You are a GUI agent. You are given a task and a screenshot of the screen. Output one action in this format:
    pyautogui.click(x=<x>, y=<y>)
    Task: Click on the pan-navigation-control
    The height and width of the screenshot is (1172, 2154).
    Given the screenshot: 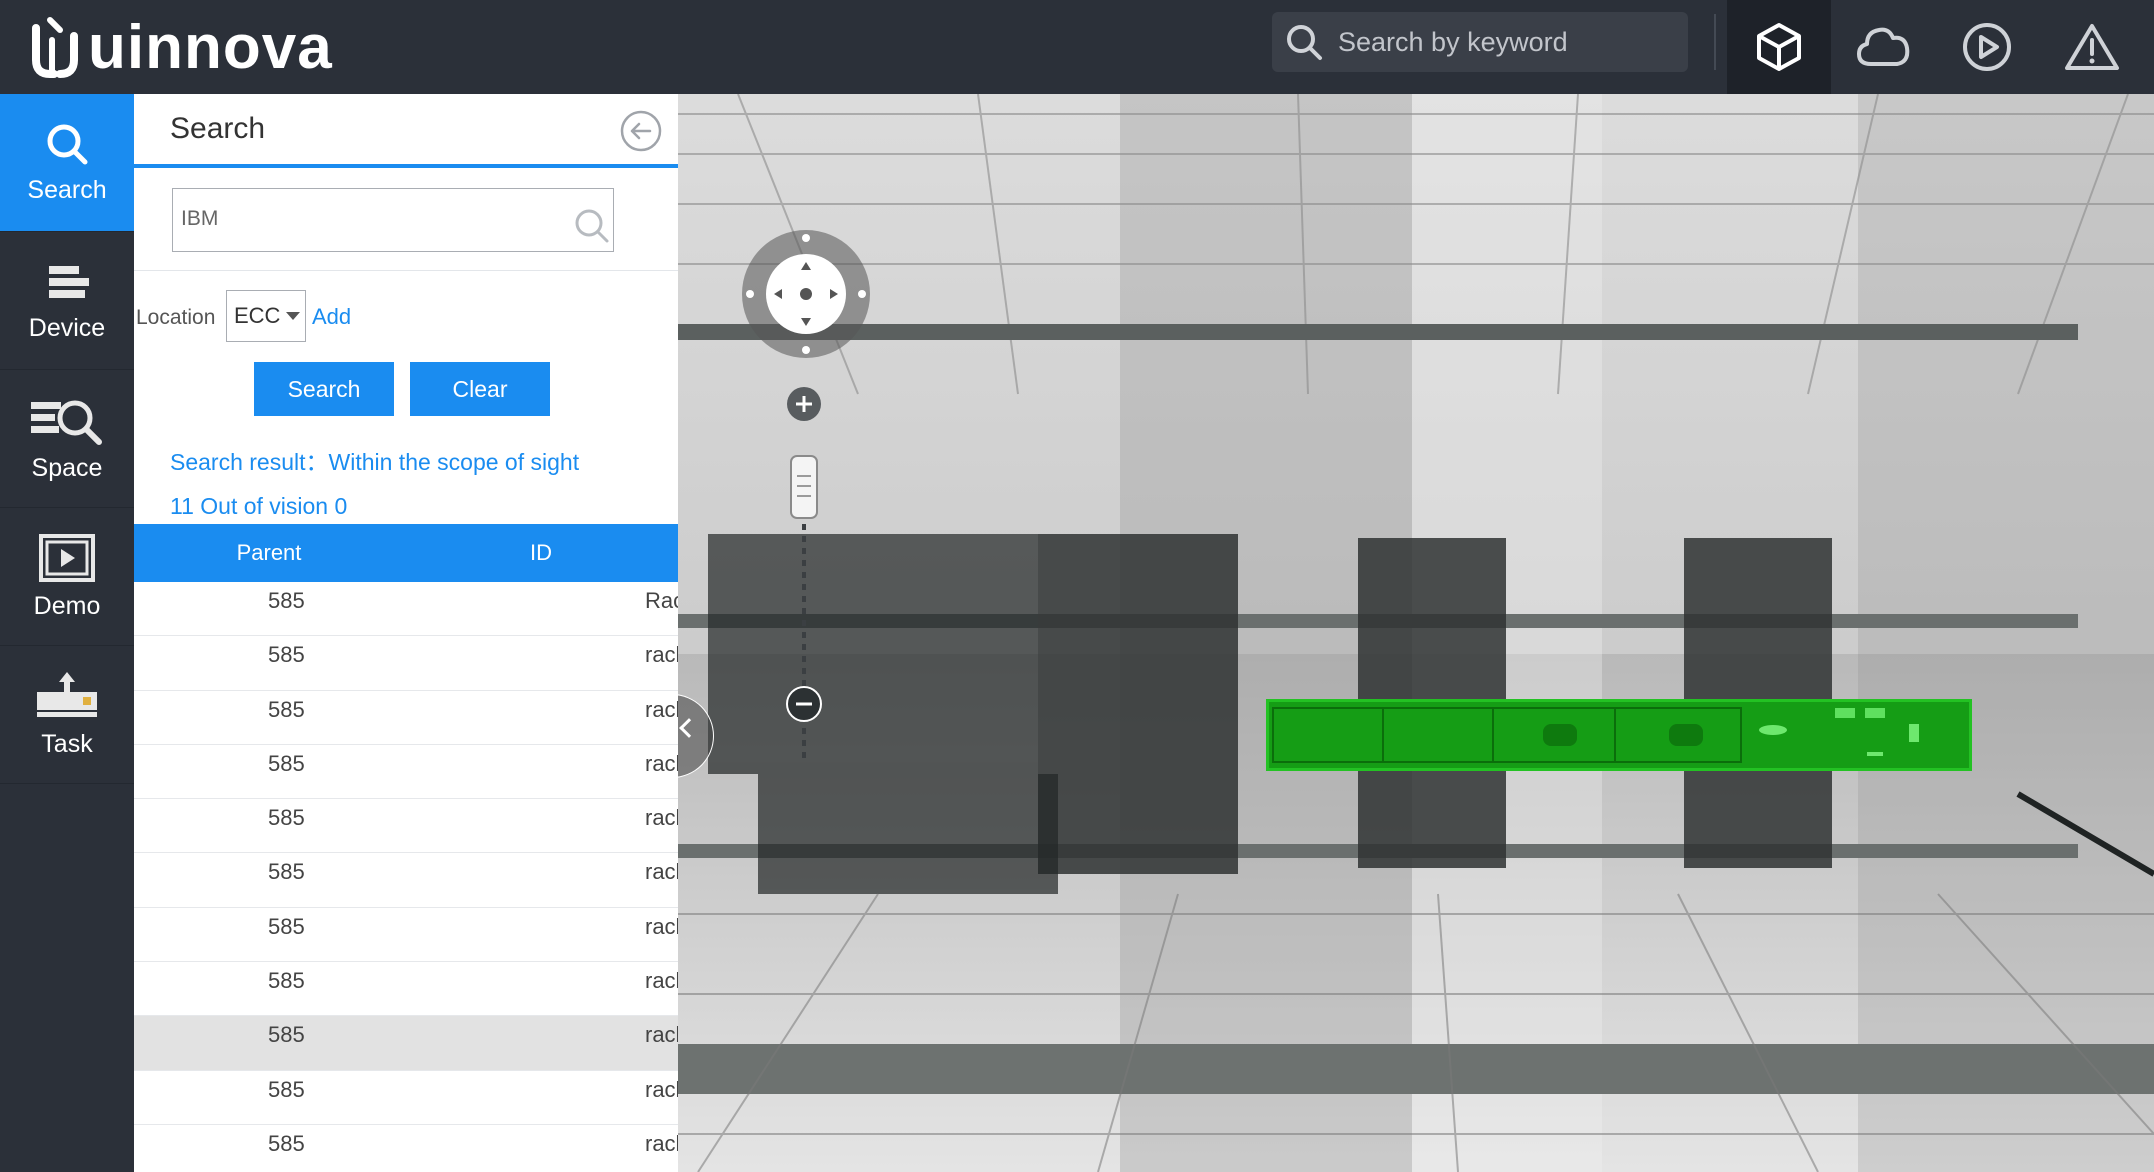 What is the action you would take?
    pyautogui.click(x=806, y=294)
    